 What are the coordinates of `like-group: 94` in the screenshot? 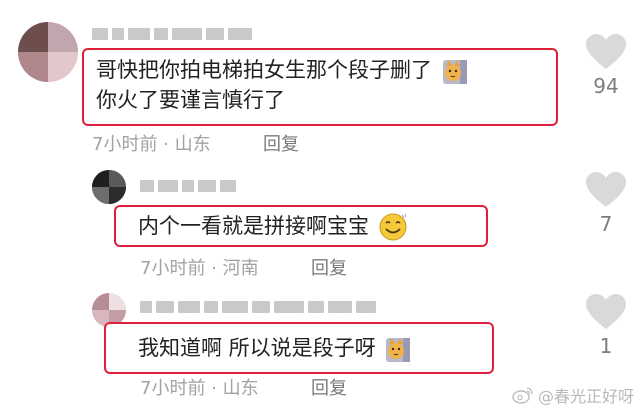 It's located at (606, 66).